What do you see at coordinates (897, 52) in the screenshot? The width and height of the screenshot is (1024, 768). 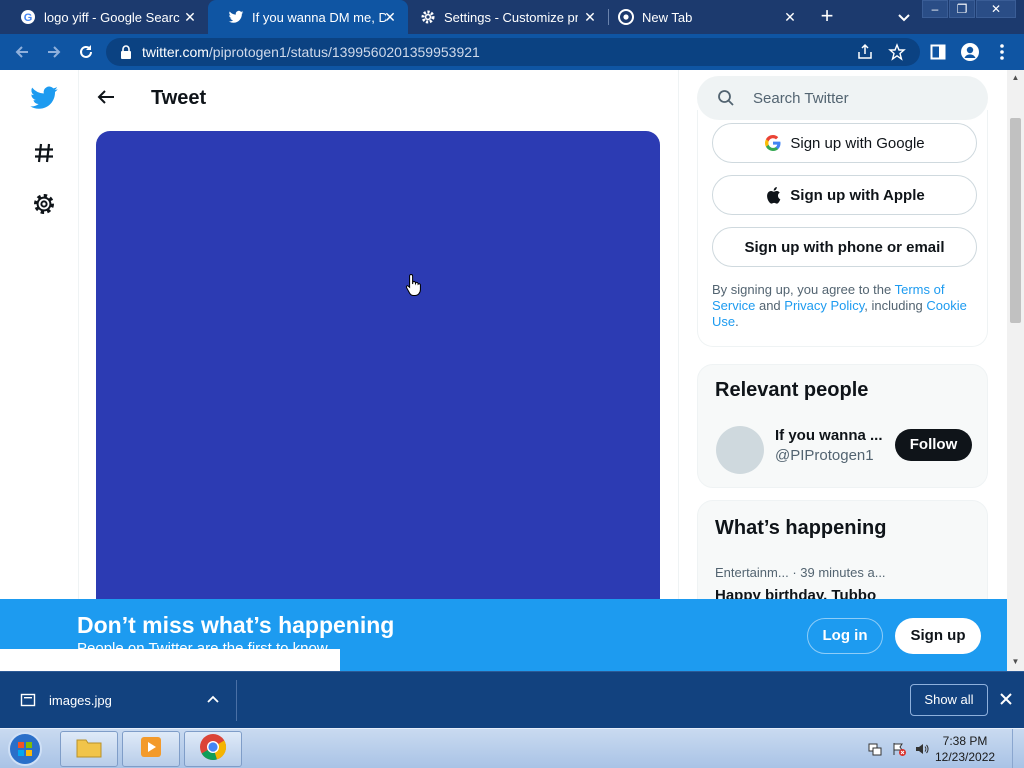 I see `star-icon` at bounding box center [897, 52].